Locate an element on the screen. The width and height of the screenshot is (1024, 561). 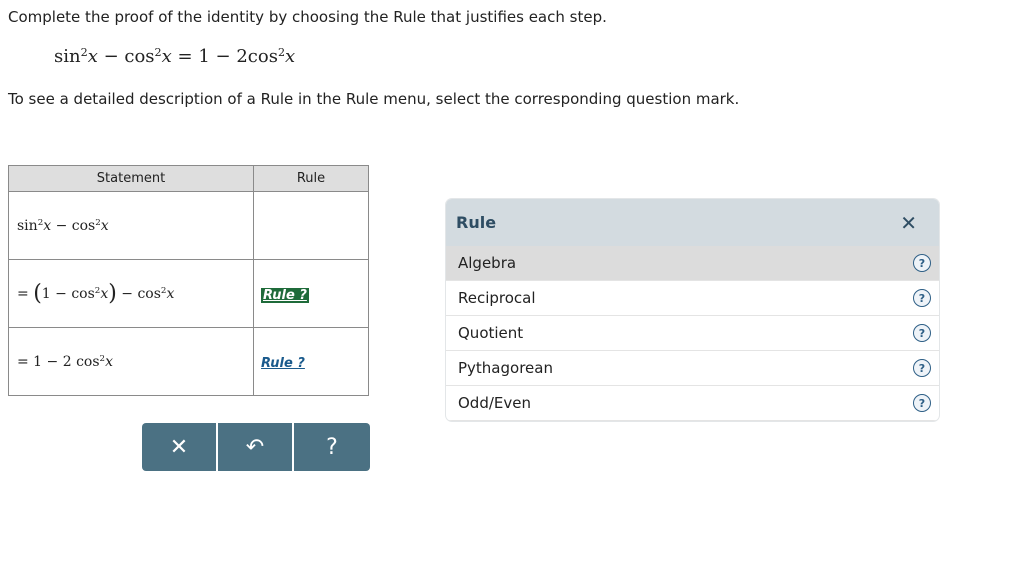
proof-table-header: Statement Rule is located at coordinates (188, 178).